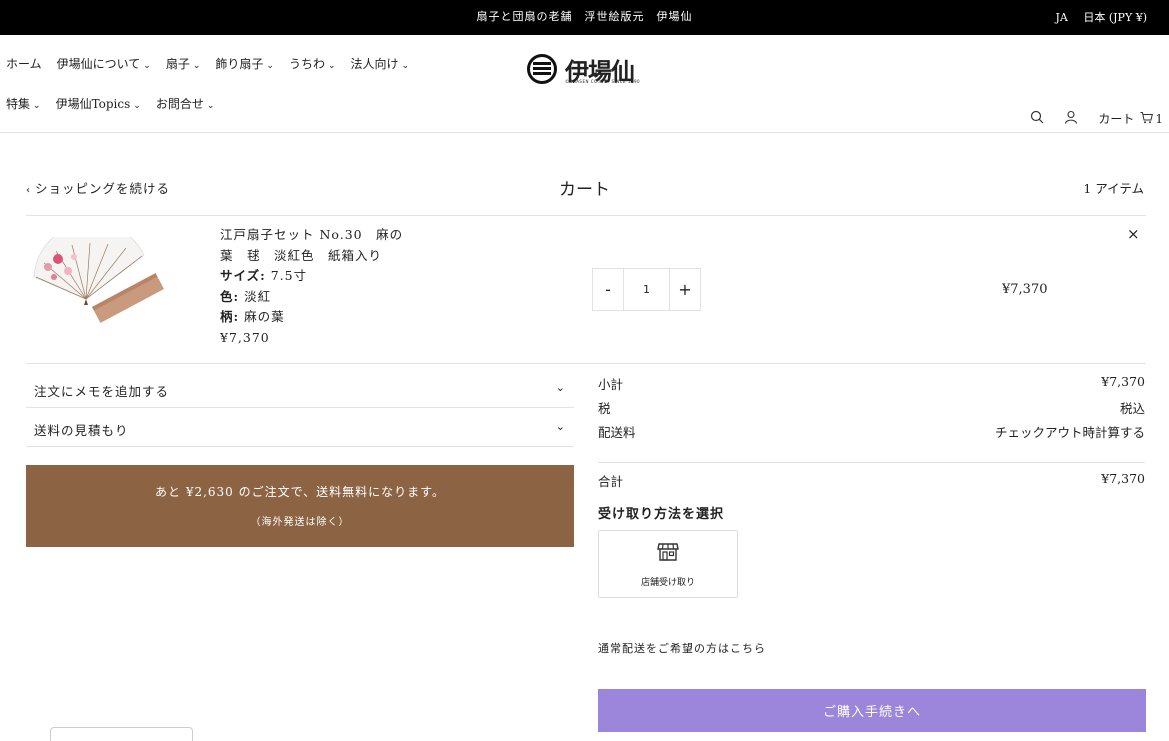 The image size is (1169, 741). Describe the element at coordinates (300, 522) in the screenshot. I see `free-shipping-note: （海外発送は除く）` at that location.